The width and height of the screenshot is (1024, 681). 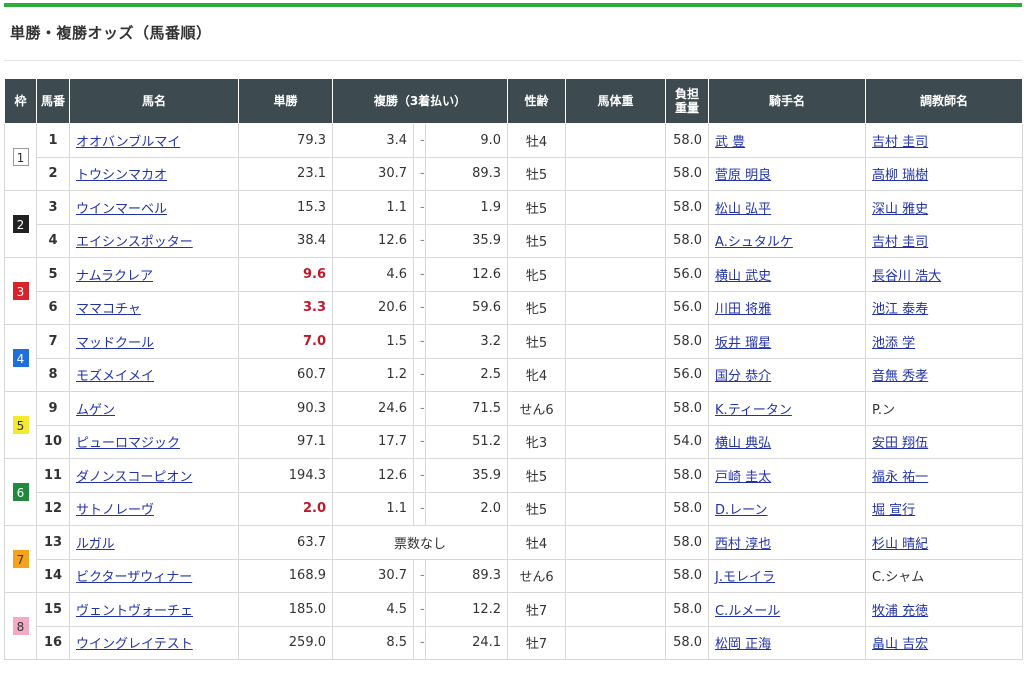 I want to click on waku-cell: 7, so click(x=20, y=559).